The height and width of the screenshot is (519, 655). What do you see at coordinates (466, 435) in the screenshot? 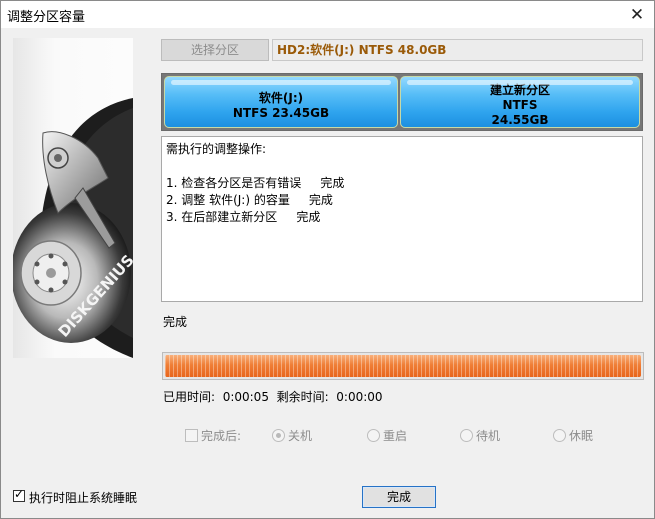
I see `radio-standby` at bounding box center [466, 435].